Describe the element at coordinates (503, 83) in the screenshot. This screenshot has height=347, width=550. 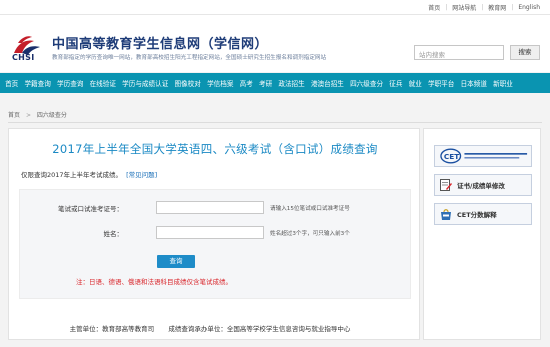
I see `nav-item-newjob: 新职业` at that location.